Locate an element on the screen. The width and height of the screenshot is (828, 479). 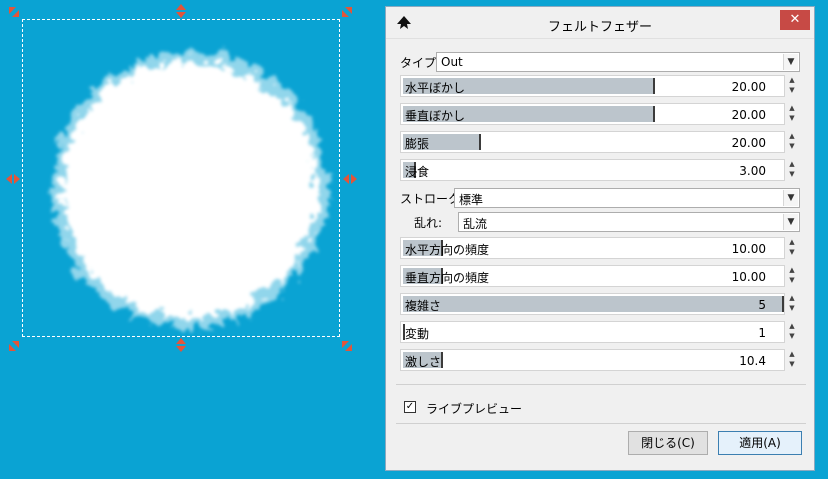
slider-track: 垂直方向の頻度 10.00 is located at coordinates (592, 276).